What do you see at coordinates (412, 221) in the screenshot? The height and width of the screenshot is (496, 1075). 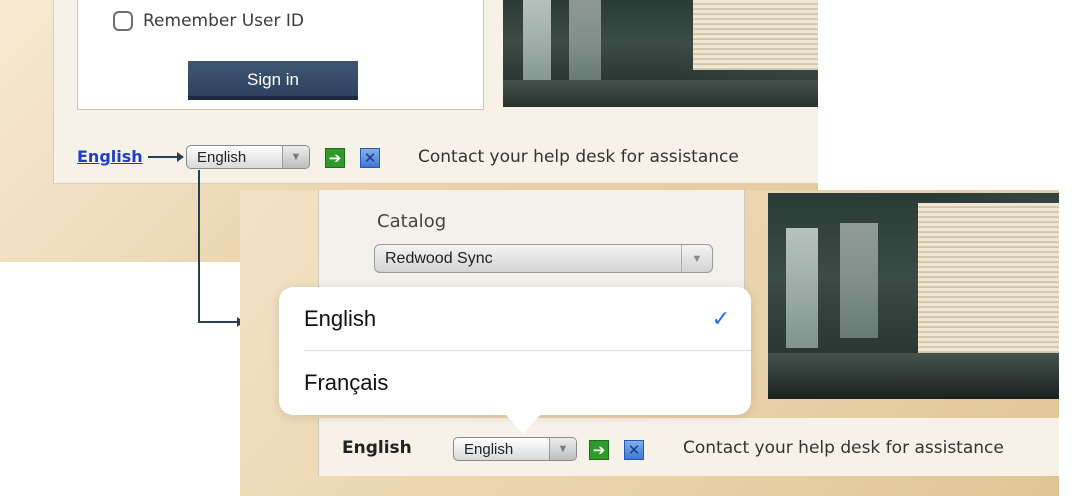 I see `catalog-label: Catalog` at bounding box center [412, 221].